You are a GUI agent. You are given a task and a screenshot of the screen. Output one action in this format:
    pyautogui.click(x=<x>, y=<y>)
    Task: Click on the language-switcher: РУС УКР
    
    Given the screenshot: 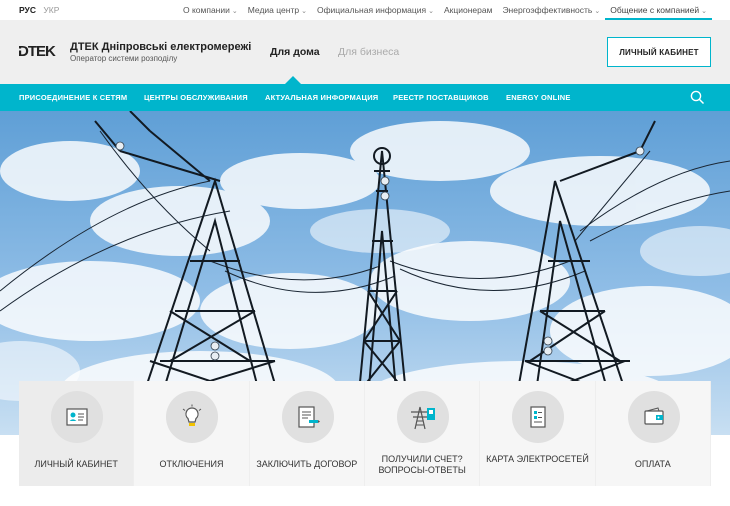 What is the action you would take?
    pyautogui.click(x=39, y=10)
    